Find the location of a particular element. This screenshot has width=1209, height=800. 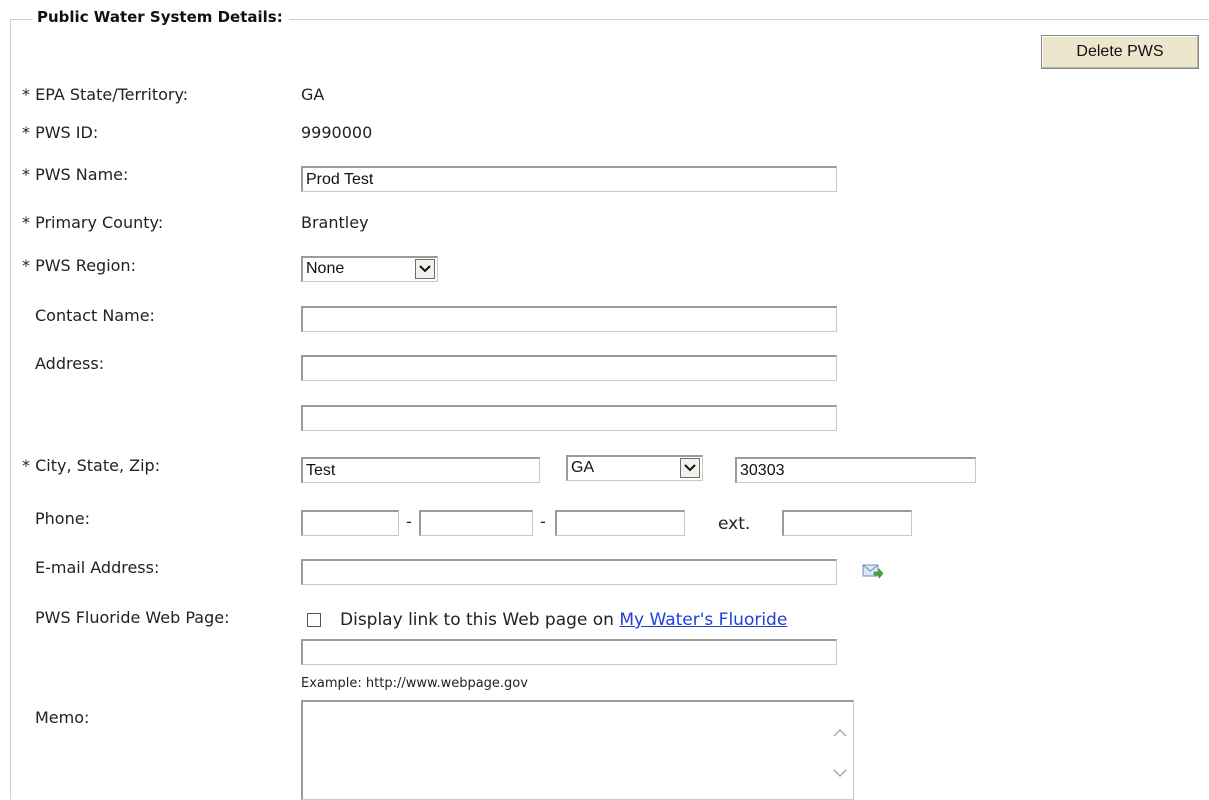

phone-area-input is located at coordinates (350, 523).